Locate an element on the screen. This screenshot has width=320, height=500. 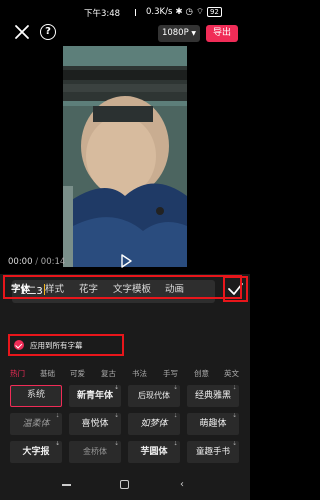
category-cute: 可爱 is located at coordinates (77, 373).